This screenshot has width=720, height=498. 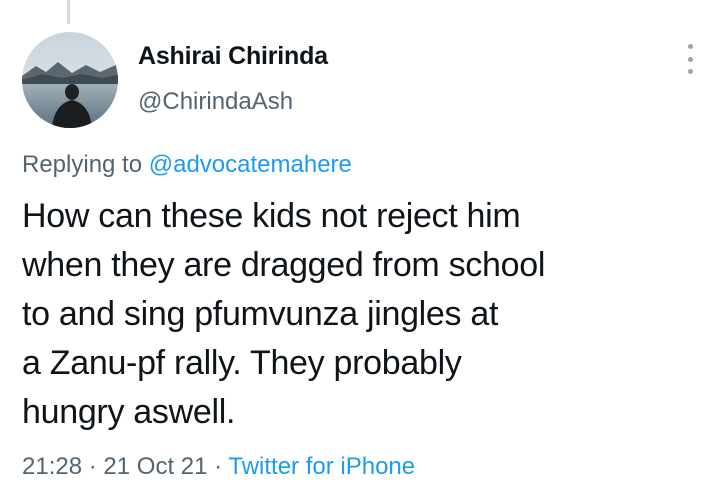 I want to click on avatar, so click(x=70, y=80).